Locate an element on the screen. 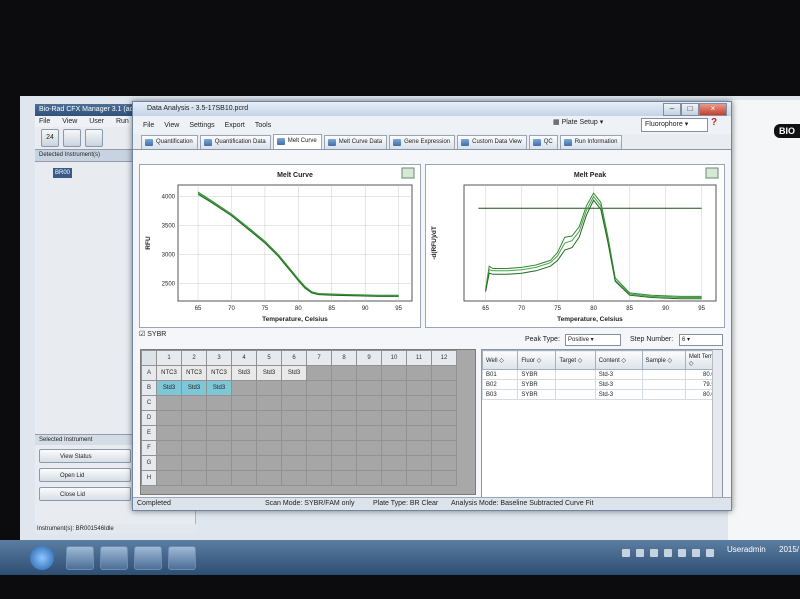  menu-settings: Settings is located at coordinates (201, 125).